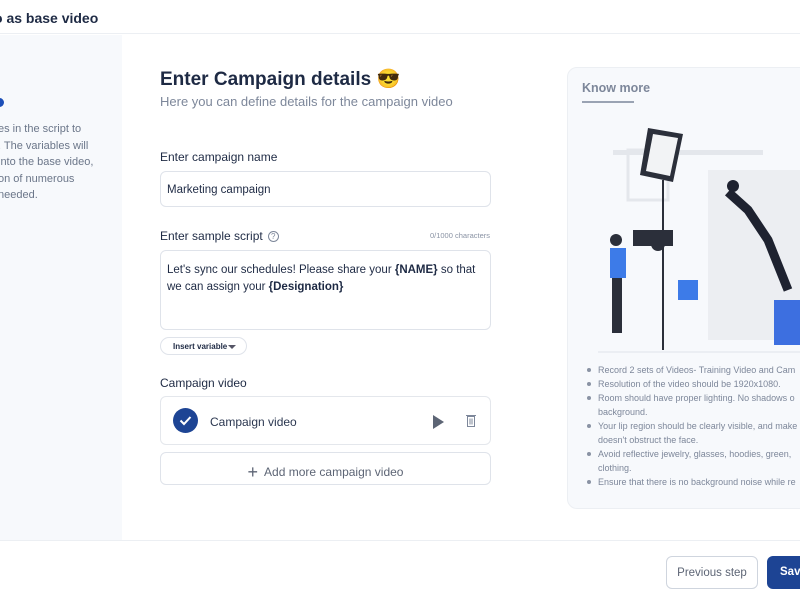 This screenshot has width=800, height=600. Describe the element at coordinates (615, 468) in the screenshot. I see `tip-item-continued: clothing.` at that location.